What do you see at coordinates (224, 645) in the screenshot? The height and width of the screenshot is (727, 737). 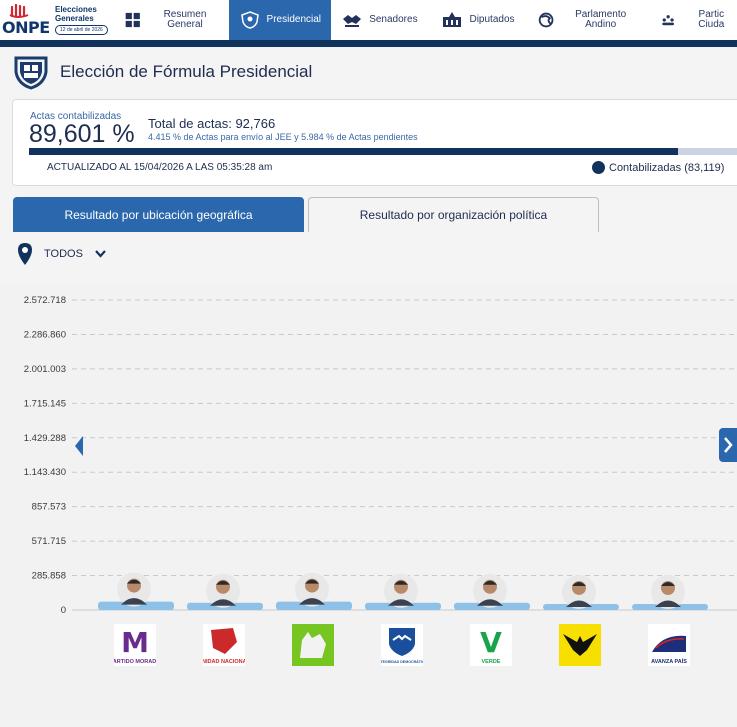 I see `party-logo: UNIDAD NACIONAL` at bounding box center [224, 645].